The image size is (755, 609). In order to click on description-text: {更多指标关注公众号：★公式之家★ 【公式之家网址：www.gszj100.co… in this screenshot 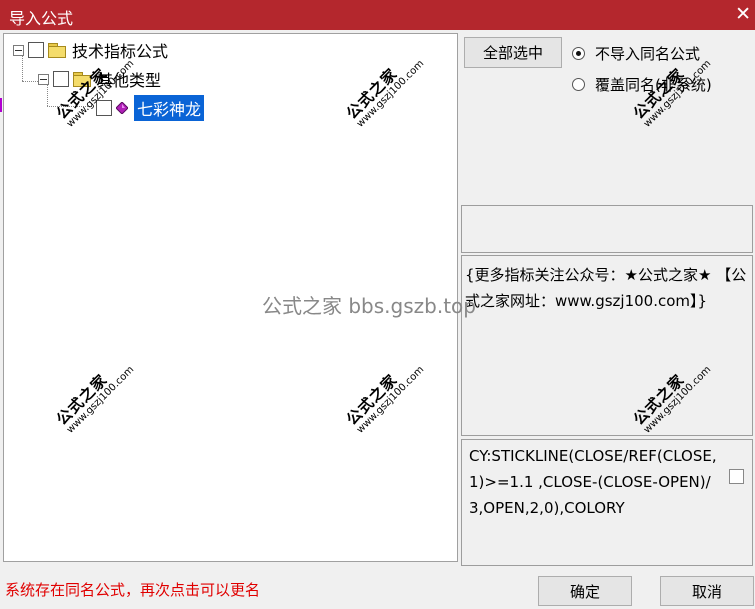, I will do `click(606, 288)`.